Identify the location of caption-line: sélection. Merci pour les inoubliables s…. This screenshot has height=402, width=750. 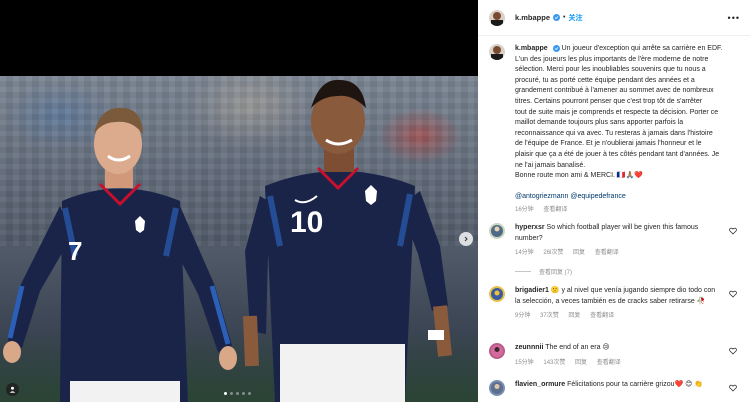
(610, 70).